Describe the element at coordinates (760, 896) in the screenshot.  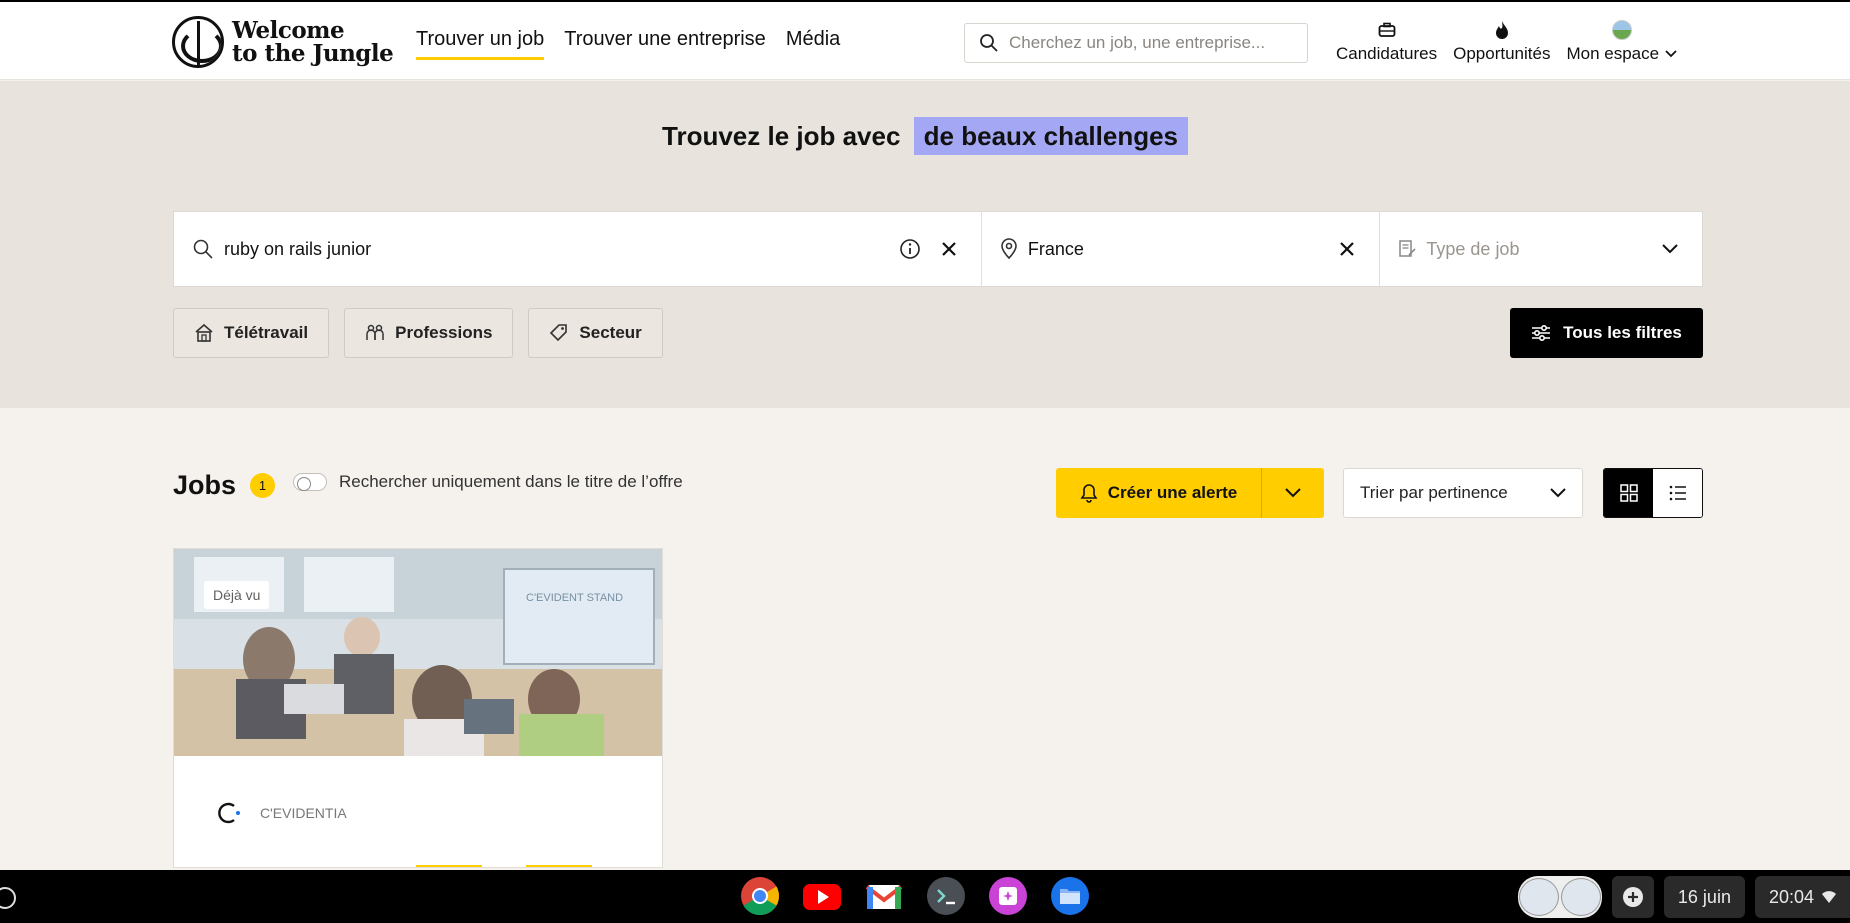
I see `chrome-icon` at that location.